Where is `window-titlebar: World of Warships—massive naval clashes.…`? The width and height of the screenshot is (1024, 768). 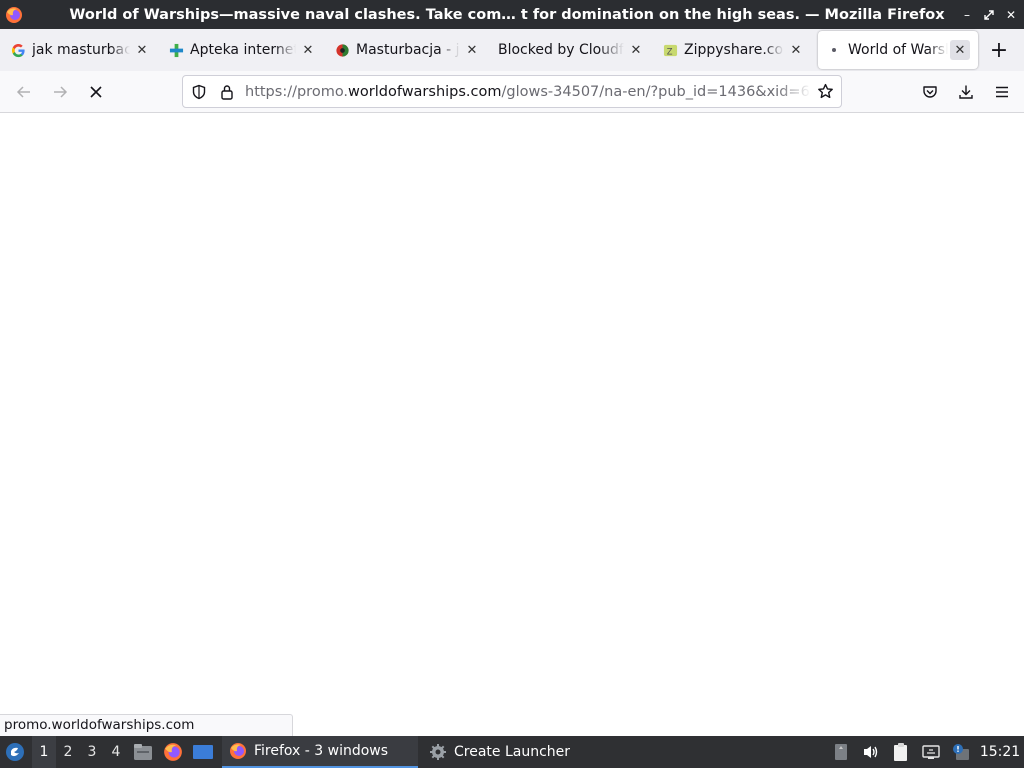 window-titlebar: World of Warships—massive naval clashes.… is located at coordinates (512, 14).